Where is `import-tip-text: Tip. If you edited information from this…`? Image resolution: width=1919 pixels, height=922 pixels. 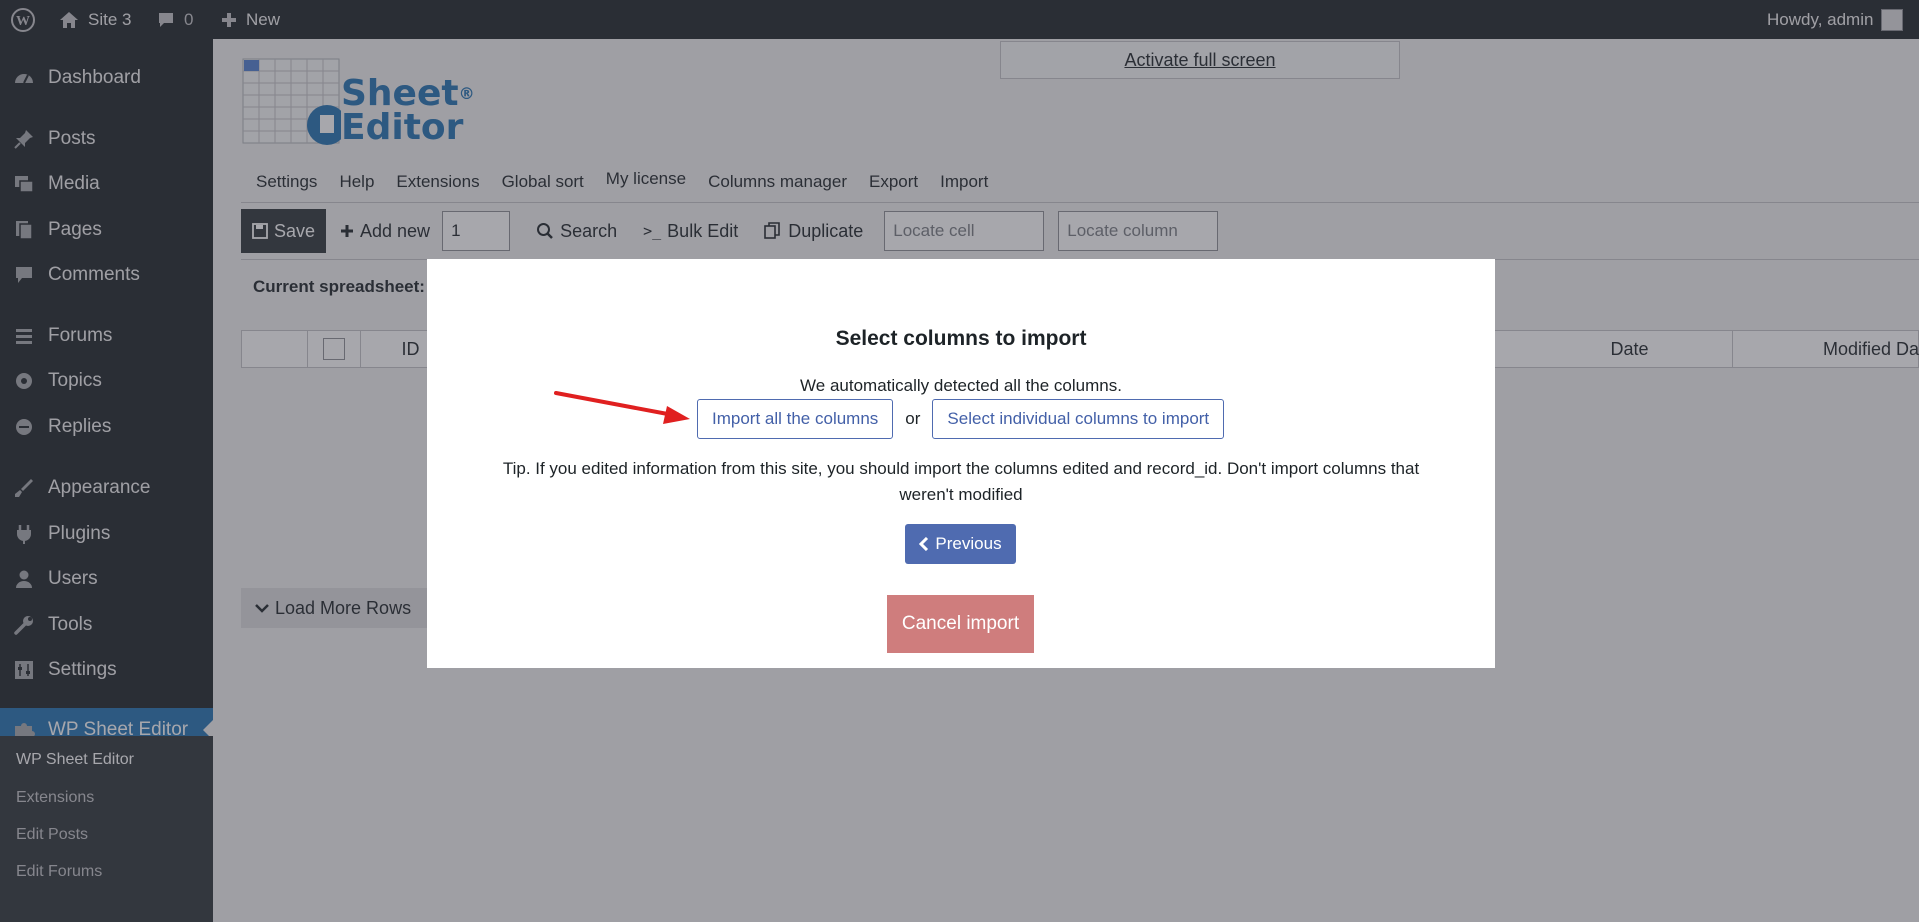 import-tip-text: Tip. If you edited information from this… is located at coordinates (961, 481).